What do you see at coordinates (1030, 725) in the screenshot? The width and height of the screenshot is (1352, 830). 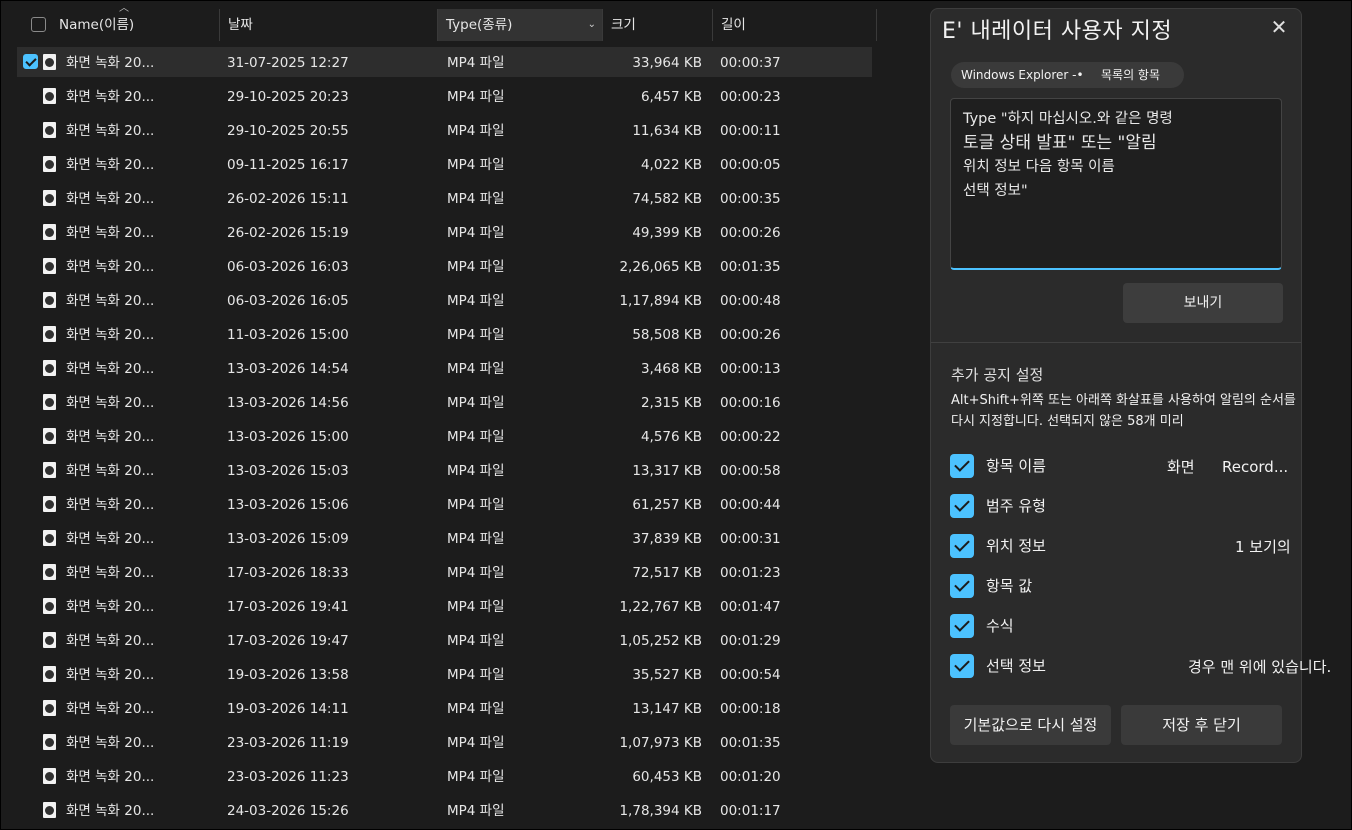 I see `reset-defaults-button: 기본값으로 다시 설정` at bounding box center [1030, 725].